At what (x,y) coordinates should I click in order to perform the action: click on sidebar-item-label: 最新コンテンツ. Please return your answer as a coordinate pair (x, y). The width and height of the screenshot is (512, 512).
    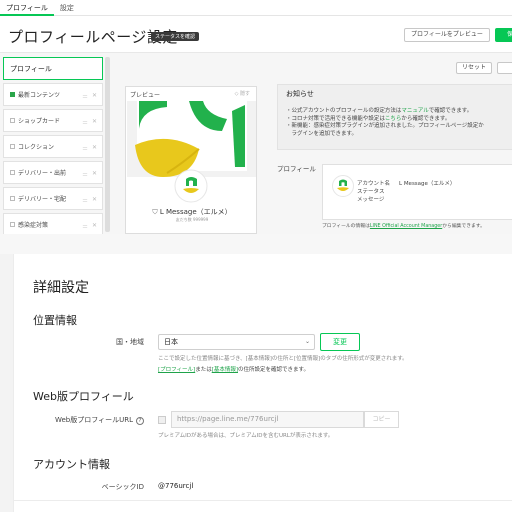
    Looking at the image, I should click on (39, 95).